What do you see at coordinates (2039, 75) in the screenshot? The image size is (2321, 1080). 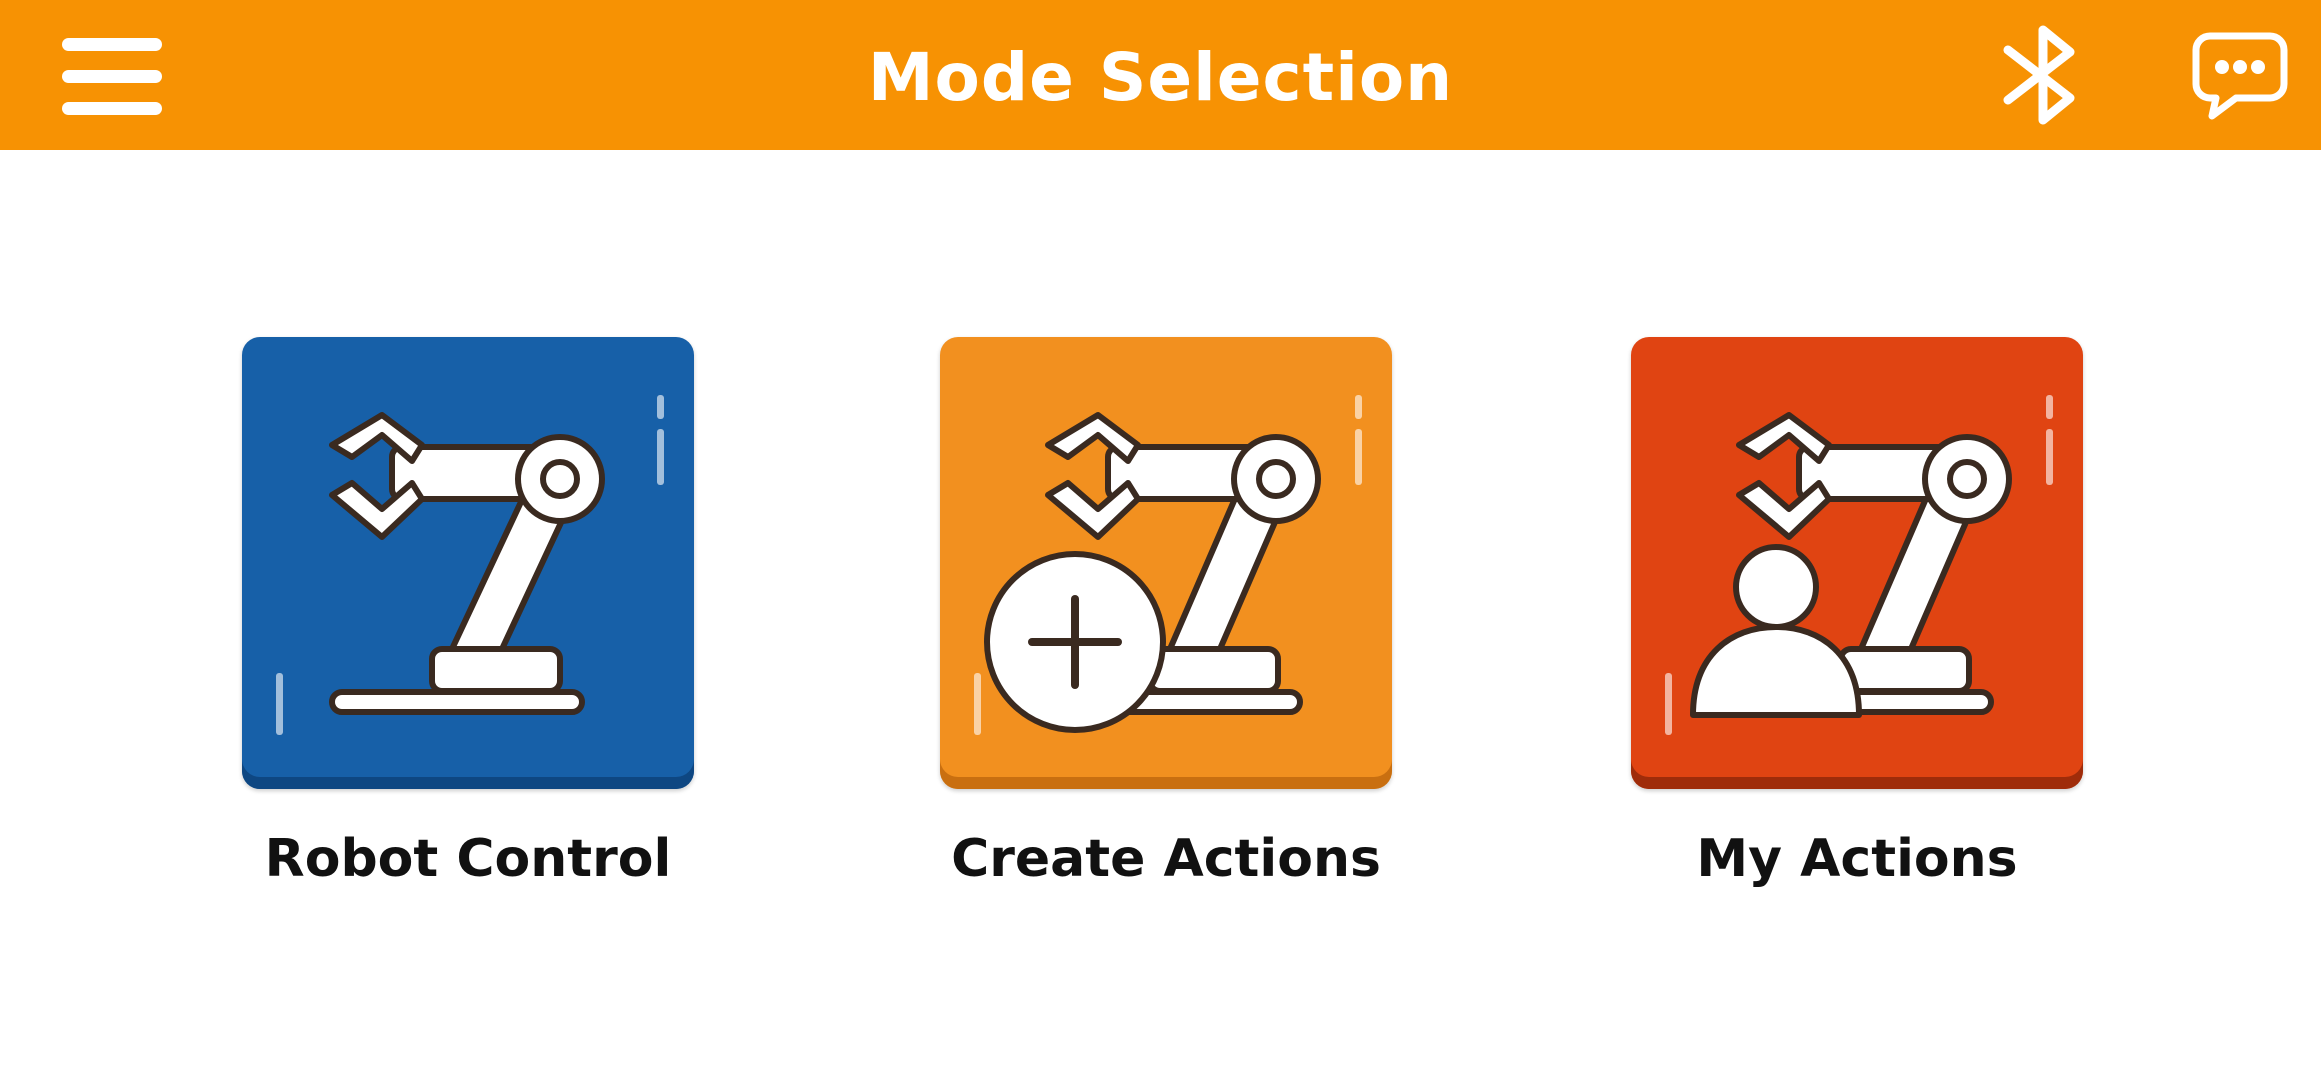 I see `bluetooth-icon` at bounding box center [2039, 75].